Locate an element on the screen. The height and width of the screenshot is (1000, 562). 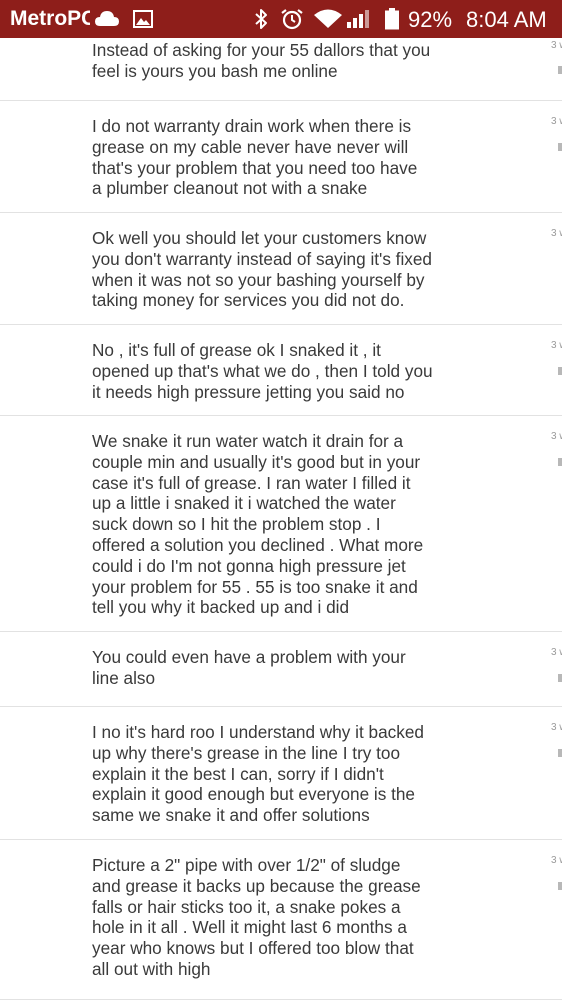
battery-icon is located at coordinates (392, 19).